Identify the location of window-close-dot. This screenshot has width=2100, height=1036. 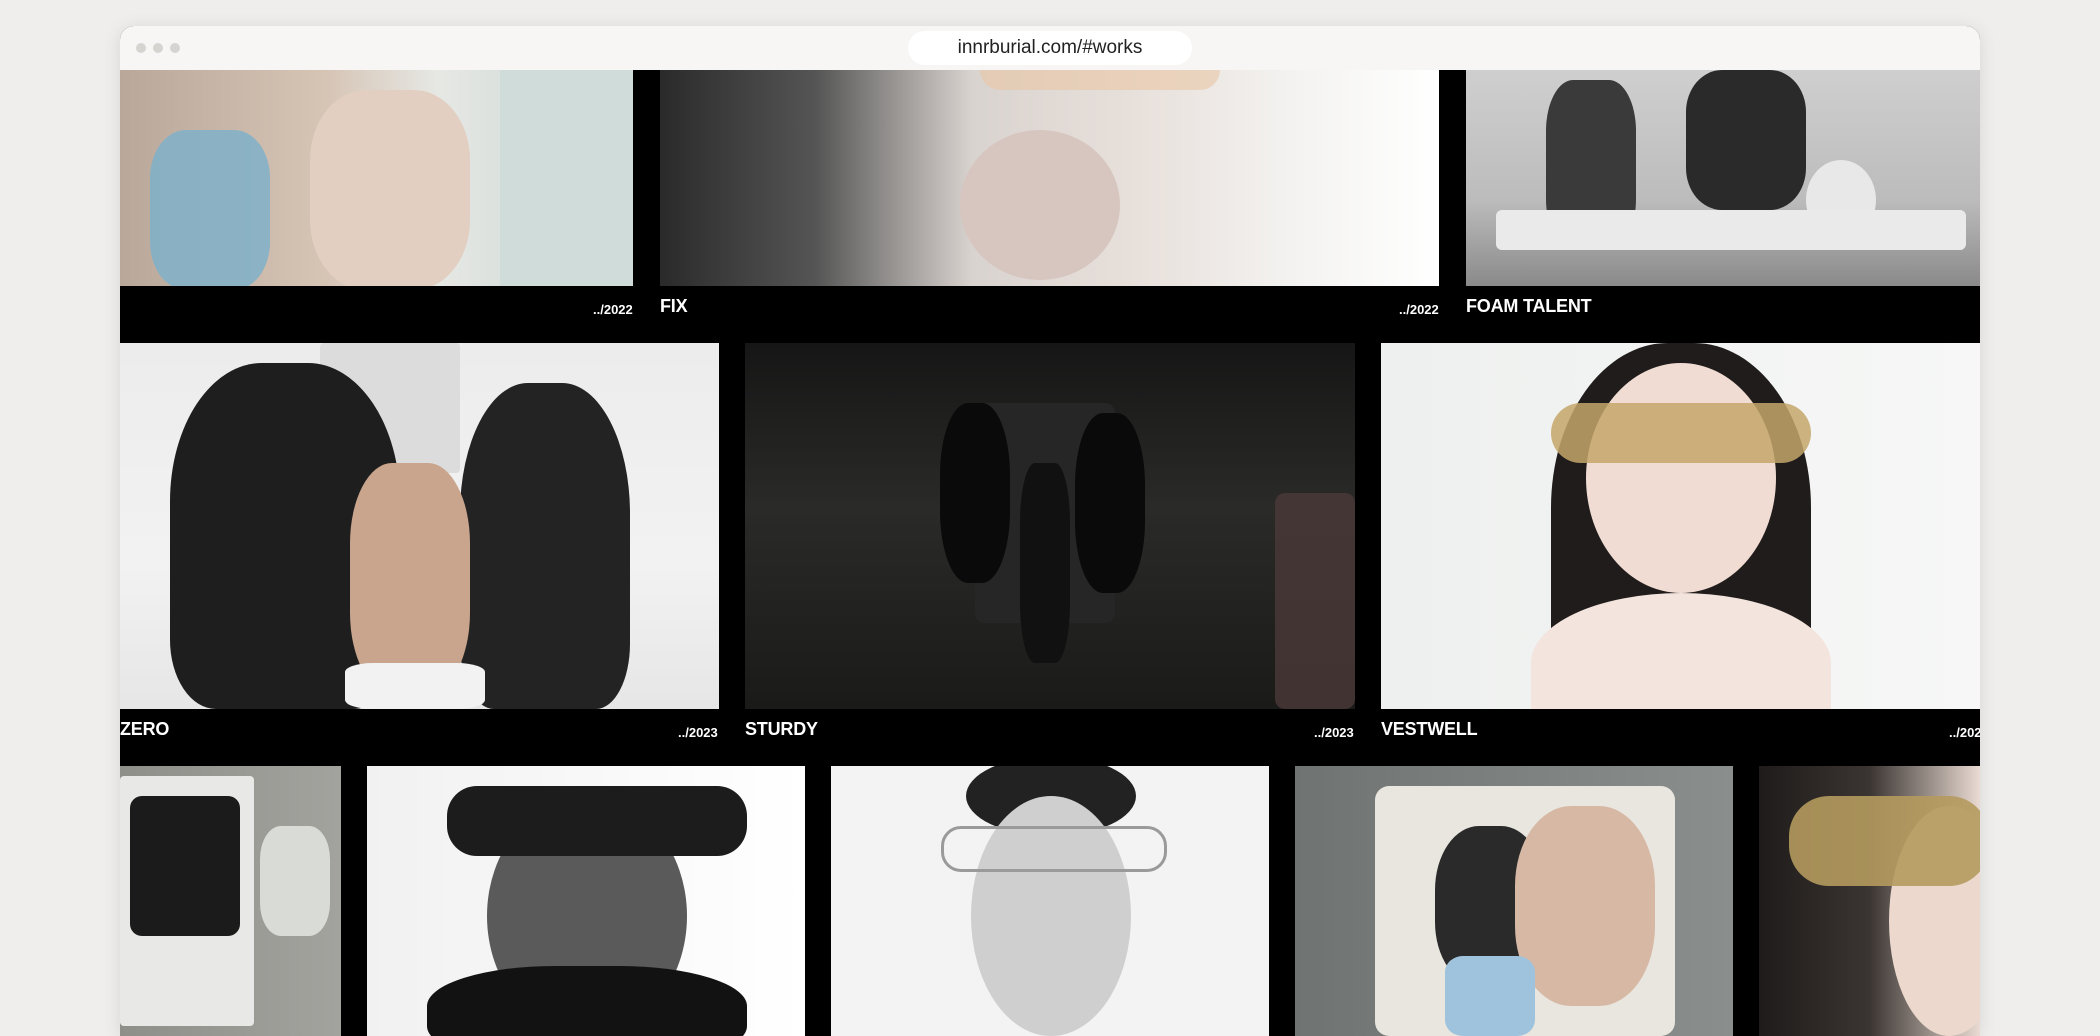
(141, 48).